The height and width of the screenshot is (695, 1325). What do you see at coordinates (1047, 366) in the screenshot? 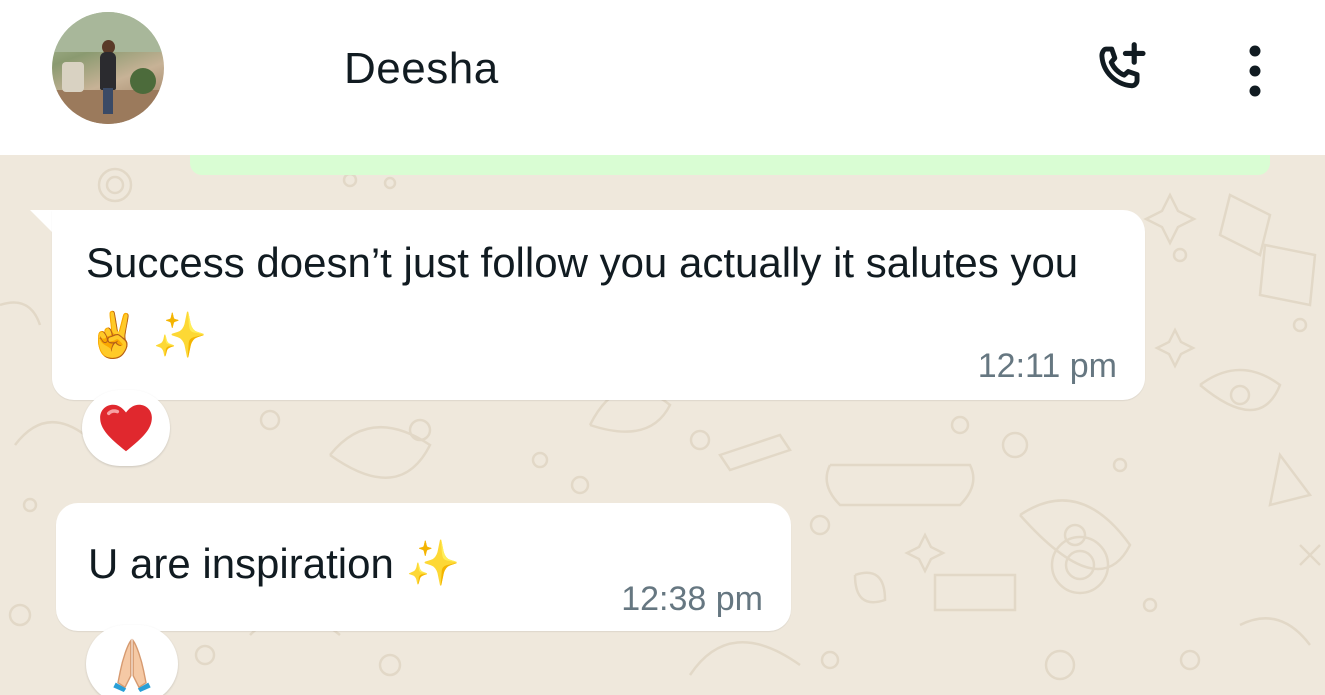
I see `message-timestamp: 12:11 pm` at bounding box center [1047, 366].